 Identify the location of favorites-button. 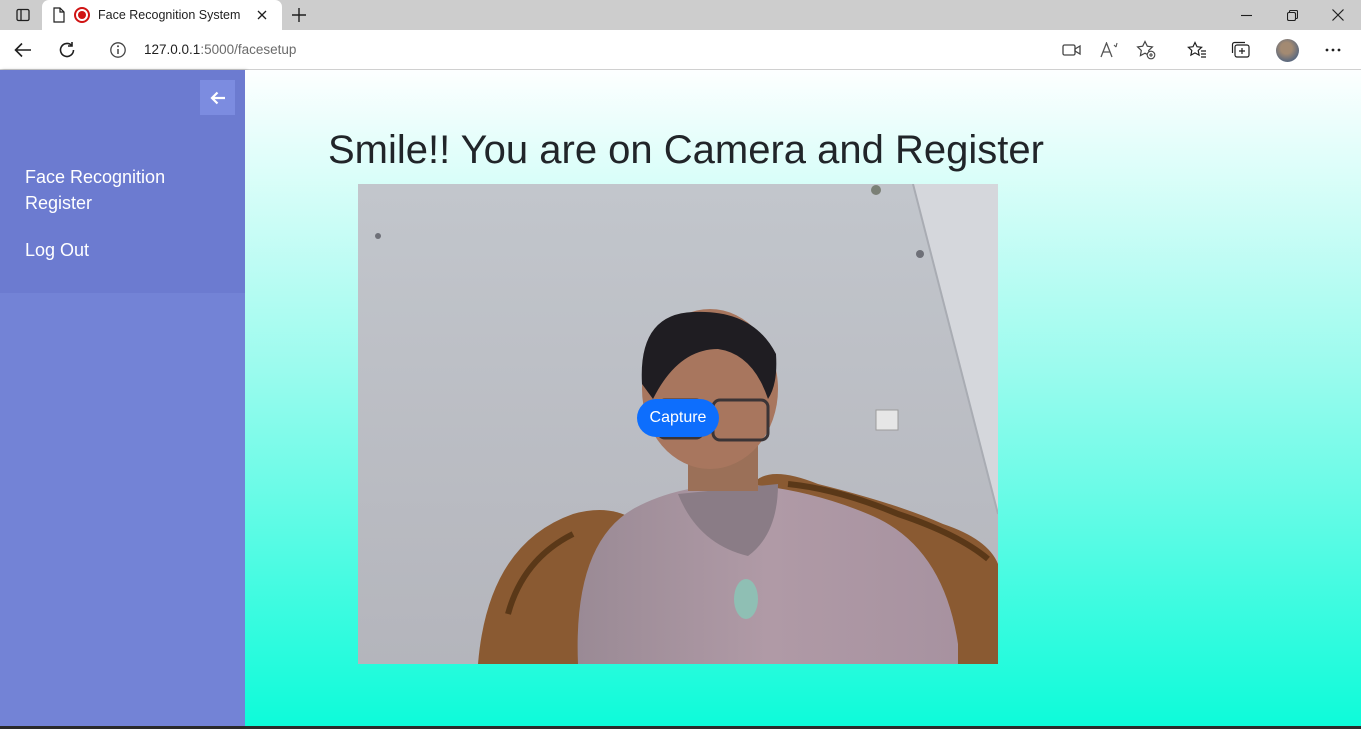
(1197, 50).